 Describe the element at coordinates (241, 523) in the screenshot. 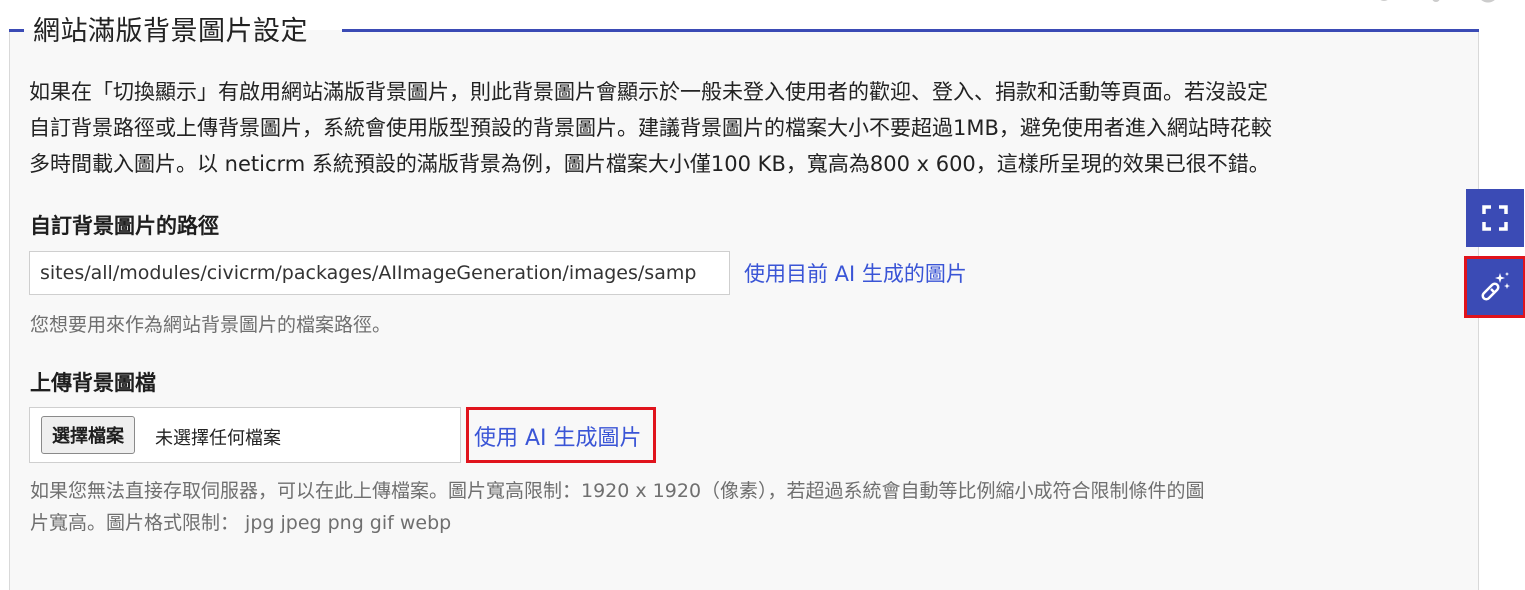

I see `upload-help-line: 片寬高。圖片格式限制： jpg jpeg png gif webp` at that location.